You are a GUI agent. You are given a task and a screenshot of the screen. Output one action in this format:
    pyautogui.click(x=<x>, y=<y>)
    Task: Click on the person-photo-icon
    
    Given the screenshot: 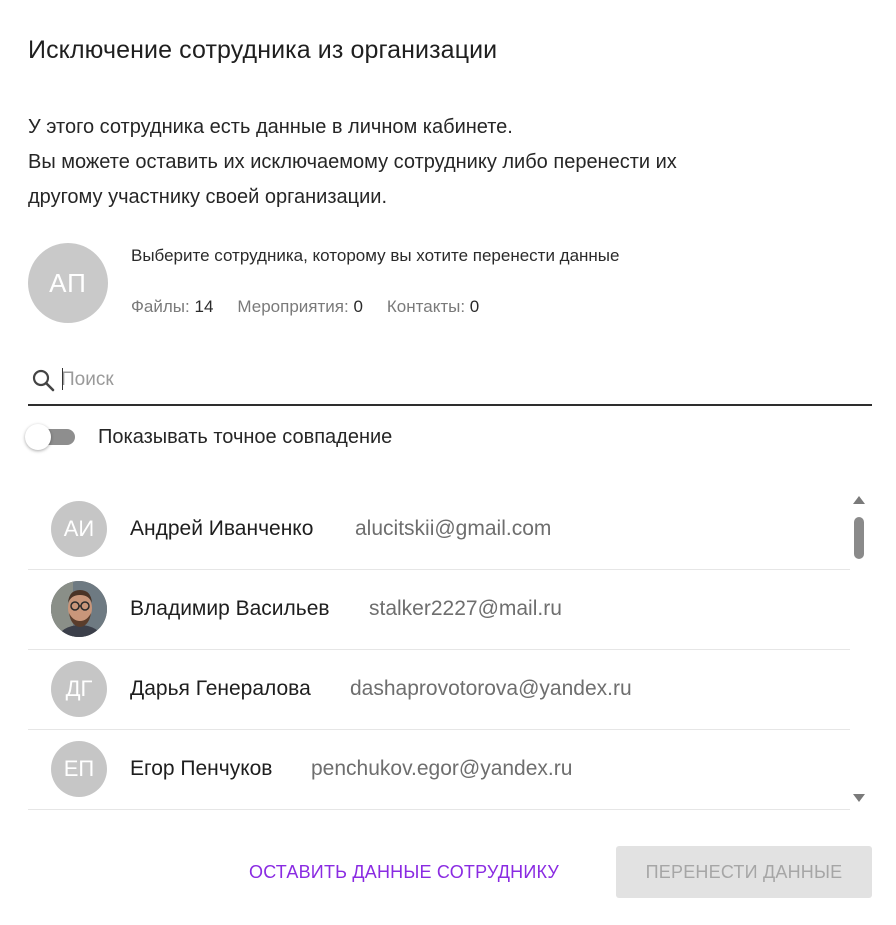 What is the action you would take?
    pyautogui.click(x=79, y=609)
    